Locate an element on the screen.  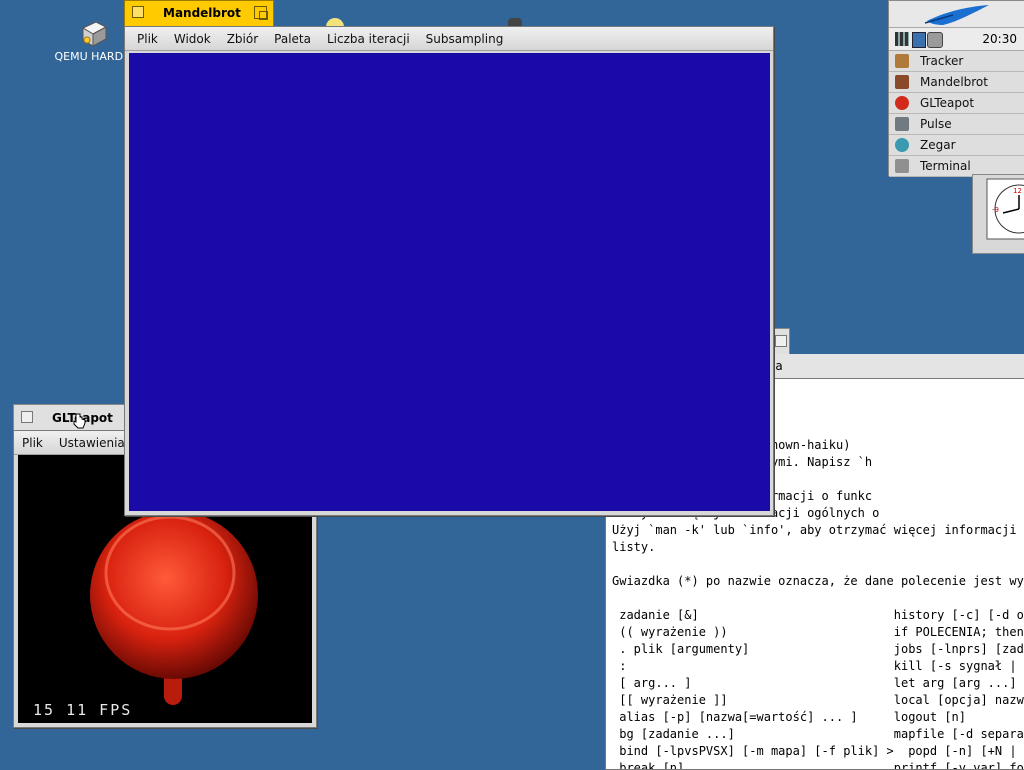
terminal-icon is located at coordinates (902, 166).